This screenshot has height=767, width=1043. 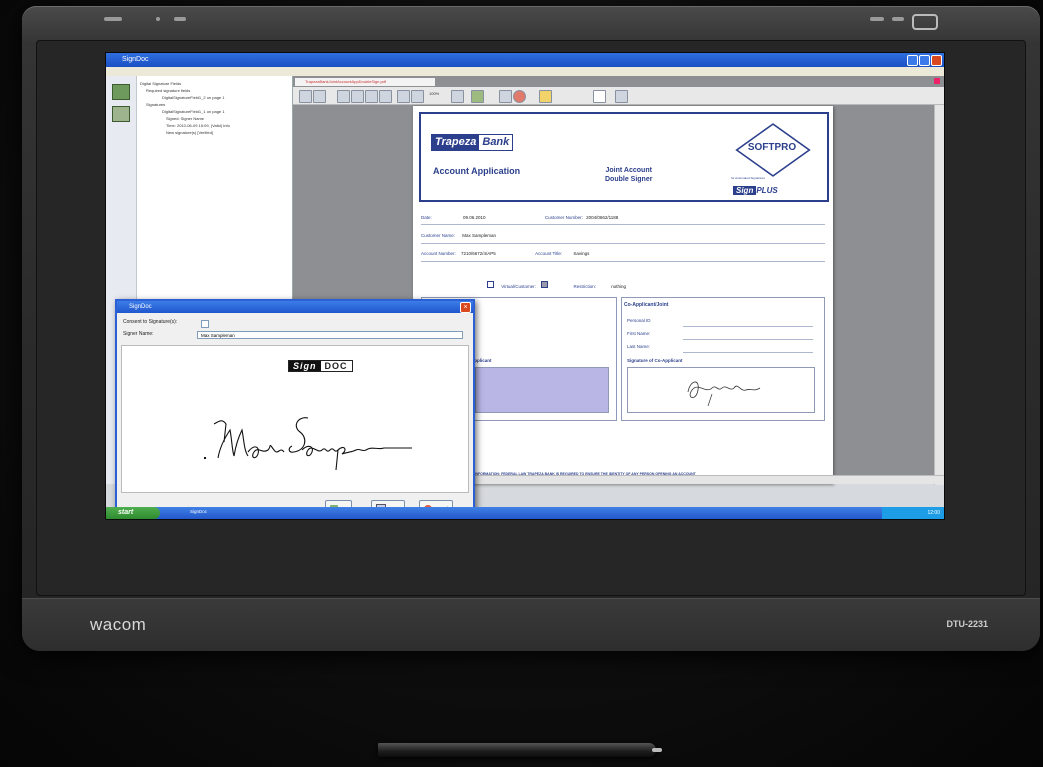 I want to click on close-icon, so click(x=936, y=60).